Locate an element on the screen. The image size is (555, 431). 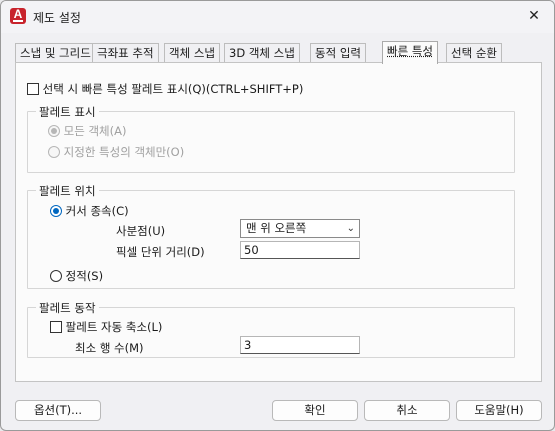
palette-behavior-group: 팔레트 동작 팔레트 자동 축소(L) 최소 행 수(M) 3 is located at coordinates (271, 329).